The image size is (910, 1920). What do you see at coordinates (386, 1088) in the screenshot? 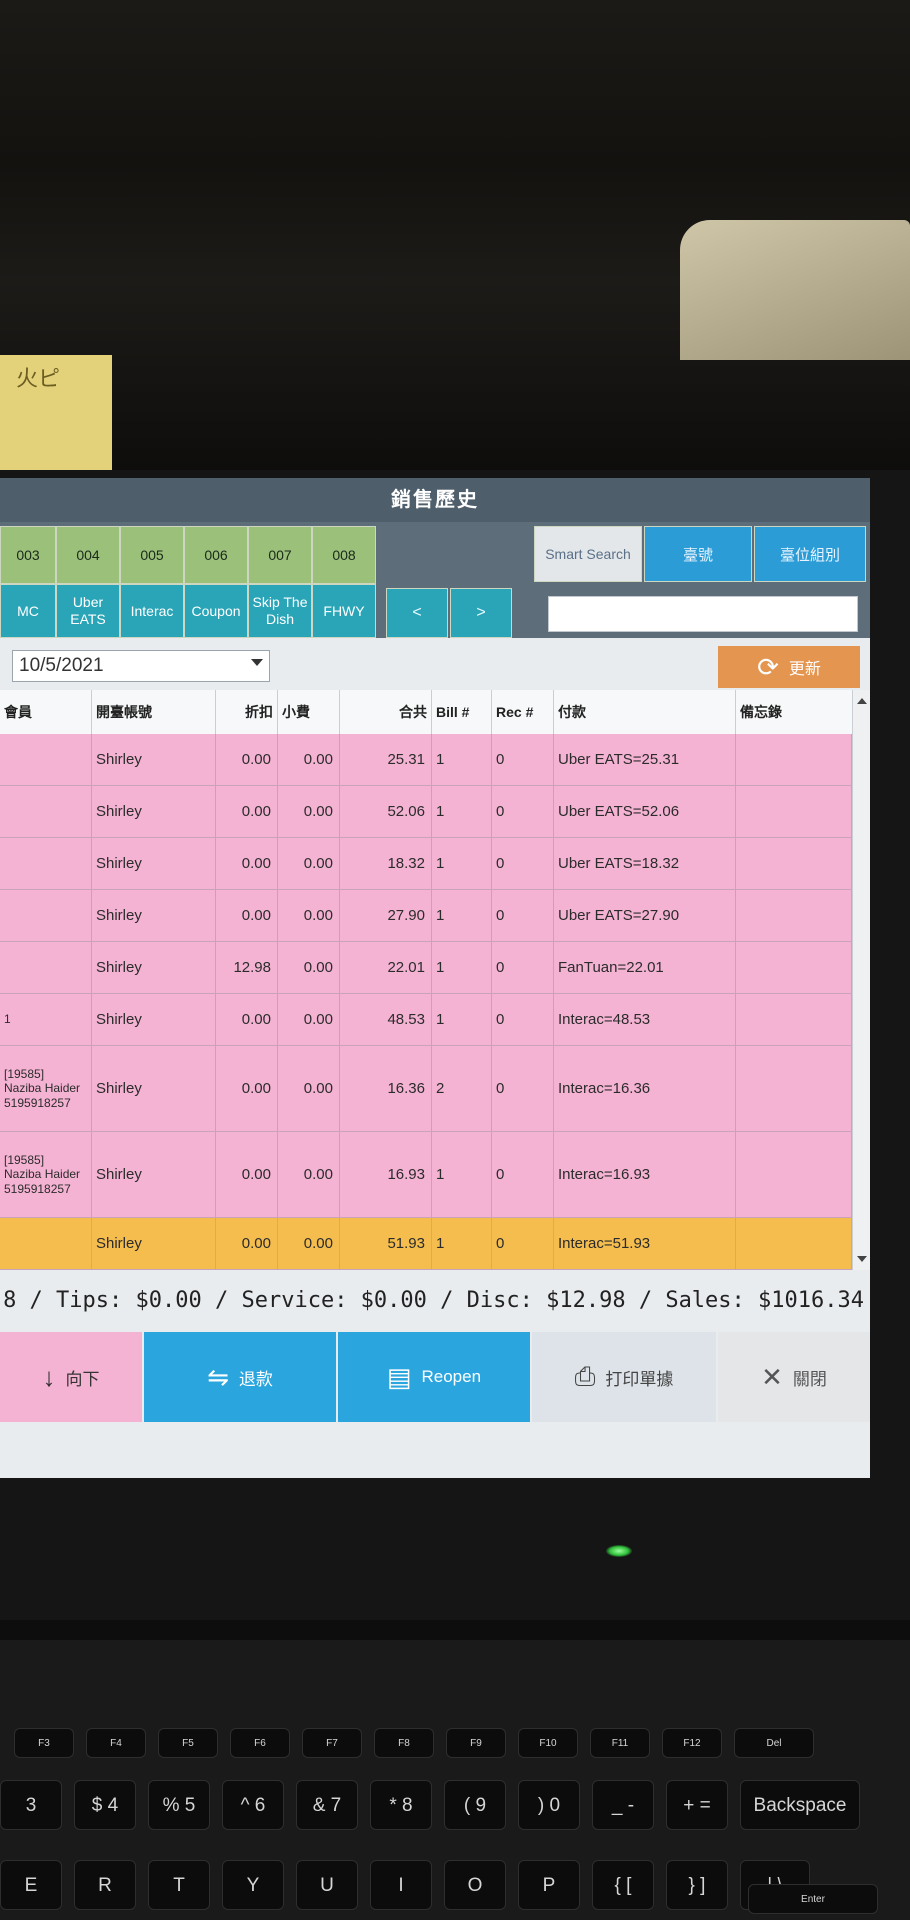
I see `cell-total: 16.36` at bounding box center [386, 1088].